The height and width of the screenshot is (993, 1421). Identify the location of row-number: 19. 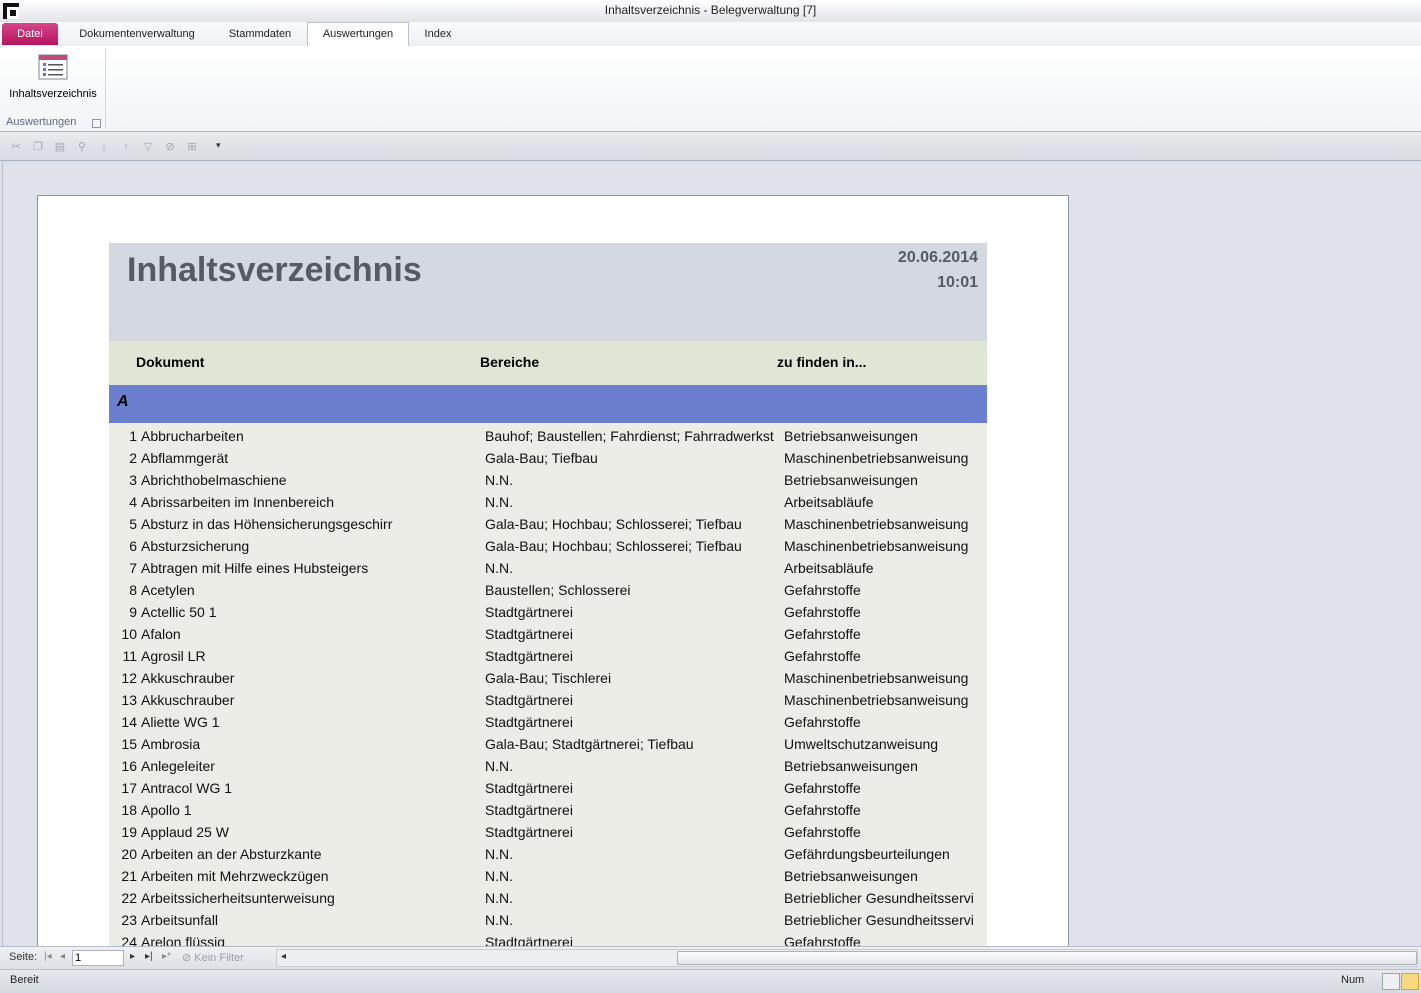
(129, 832).